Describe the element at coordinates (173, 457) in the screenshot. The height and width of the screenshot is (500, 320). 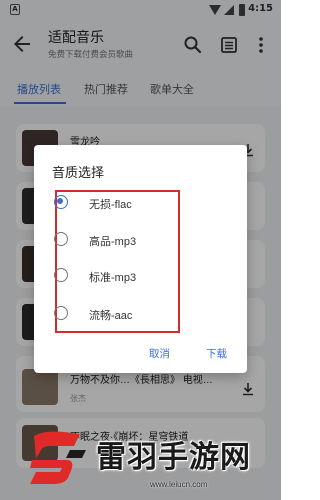
I see `watermark-text: 雷羽手游网` at that location.